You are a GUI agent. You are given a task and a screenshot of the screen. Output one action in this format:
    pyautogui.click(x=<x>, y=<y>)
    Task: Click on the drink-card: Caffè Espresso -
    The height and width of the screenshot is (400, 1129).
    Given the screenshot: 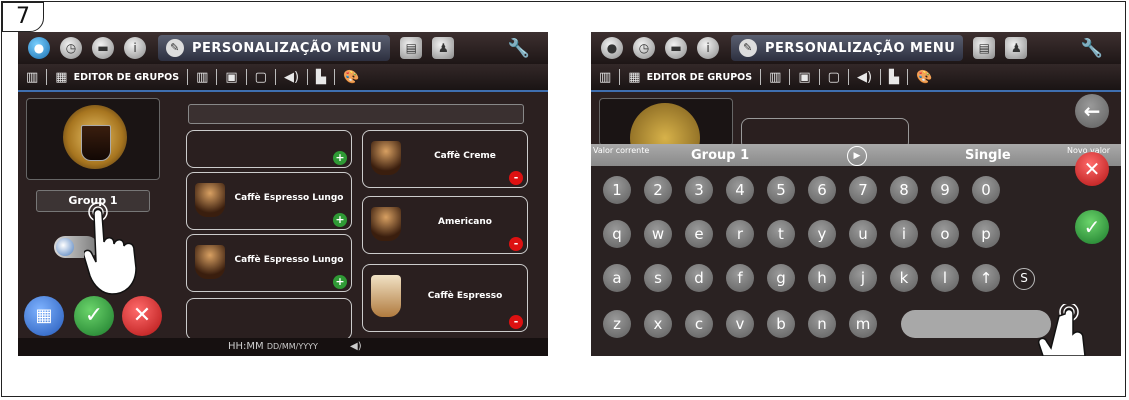 What is the action you would take?
    pyautogui.click(x=445, y=298)
    